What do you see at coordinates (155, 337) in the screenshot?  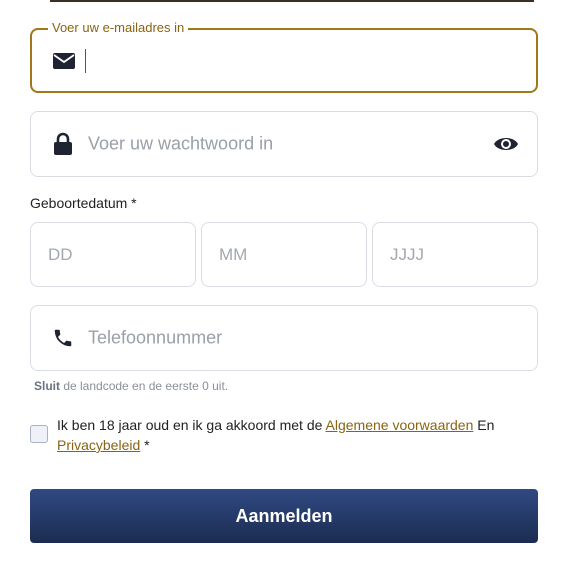 I see `phone-placeholder: Telefoonnummer` at bounding box center [155, 337].